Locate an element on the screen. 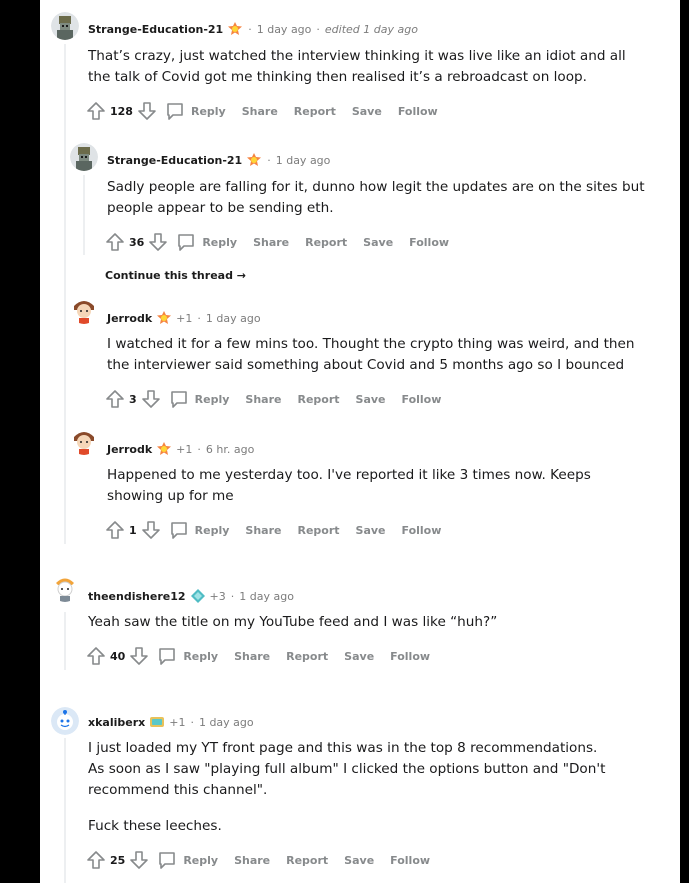 The width and height of the screenshot is (689, 883). comment-header: Jerrodk +1 · 1 day ago is located at coordinates (184, 318).